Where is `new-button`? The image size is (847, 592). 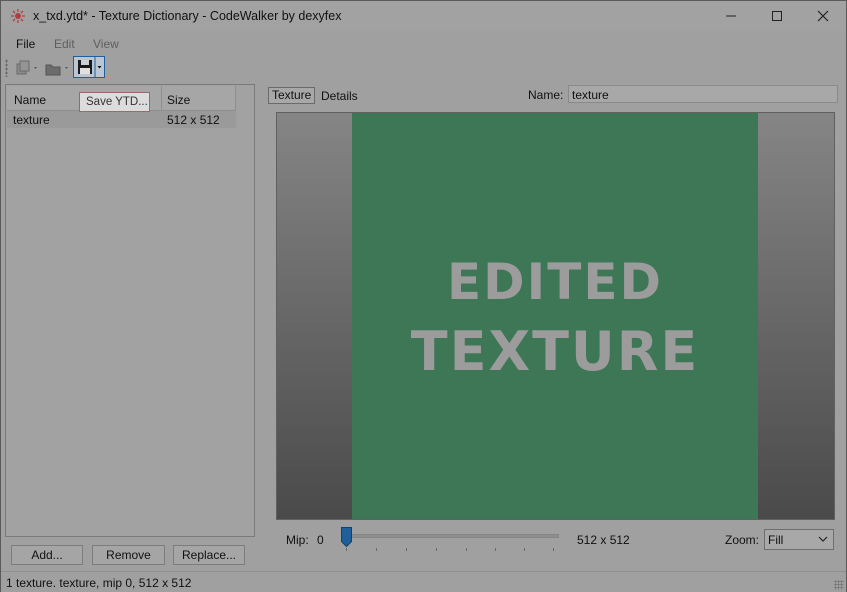 new-button is located at coordinates (27, 68).